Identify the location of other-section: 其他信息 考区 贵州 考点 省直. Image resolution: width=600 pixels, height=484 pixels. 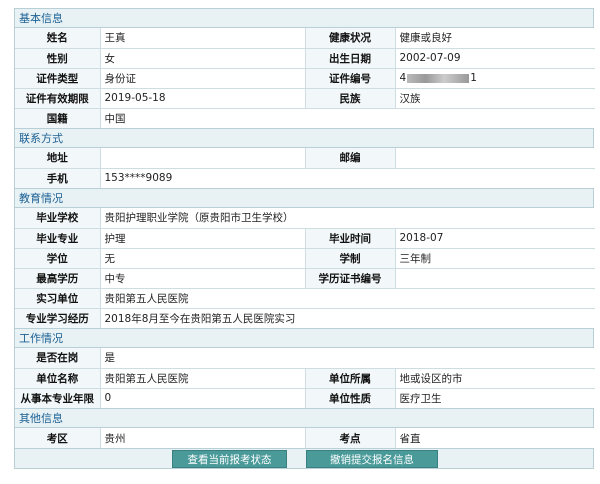
(304, 429).